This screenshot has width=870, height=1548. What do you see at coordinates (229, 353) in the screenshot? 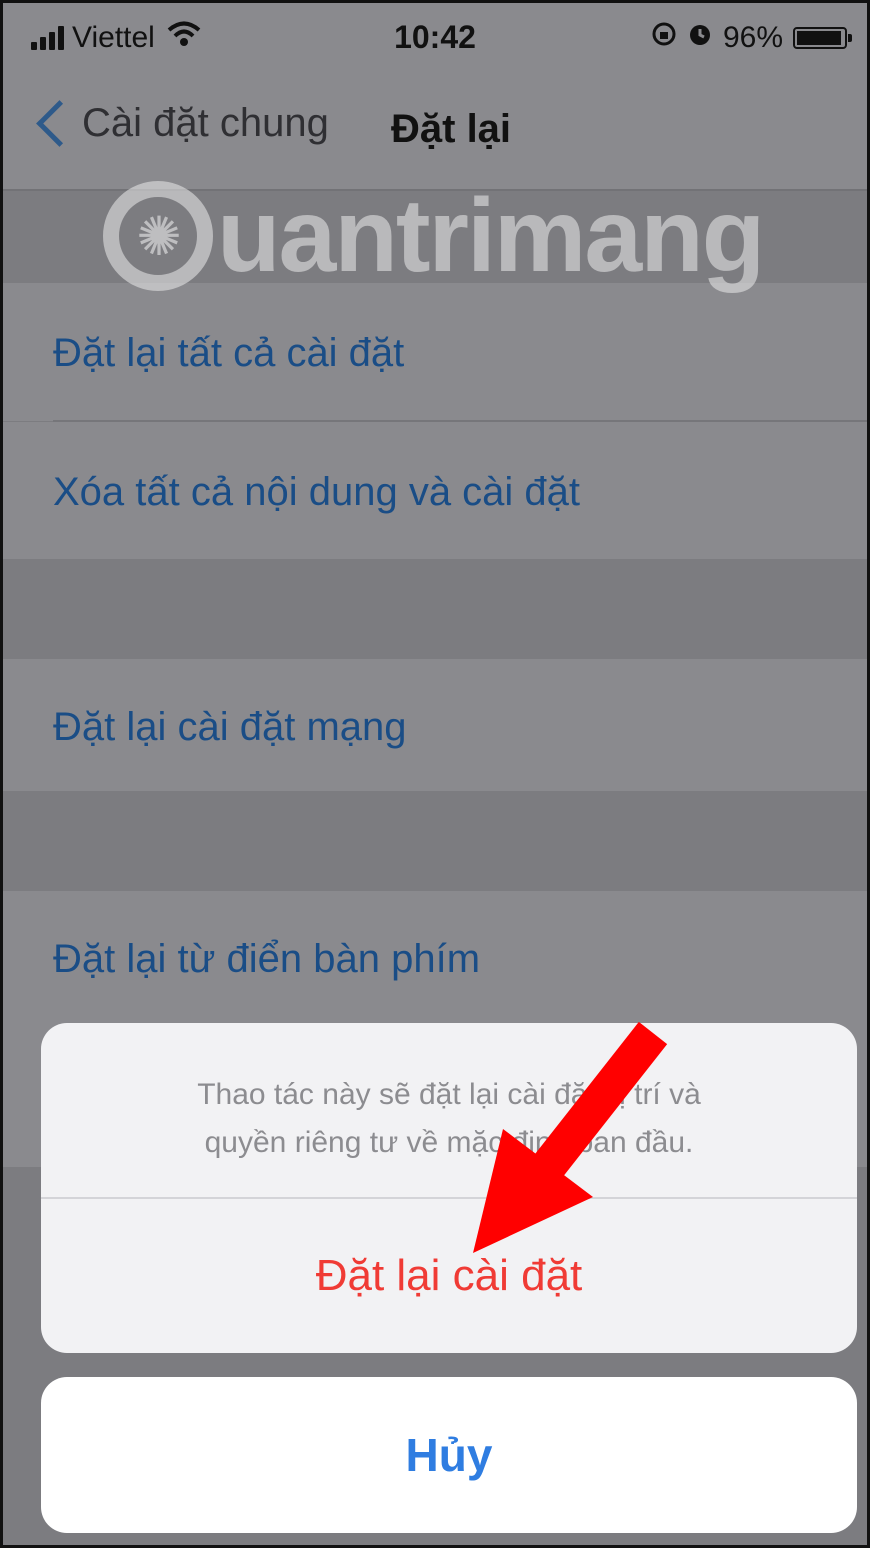
I see `cell-label: Đặt lại tất cả cài đặt` at bounding box center [229, 353].